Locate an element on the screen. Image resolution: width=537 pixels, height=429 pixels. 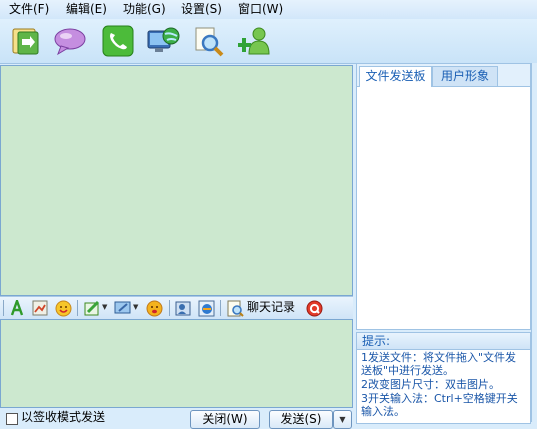
chat-history-icon is located at coordinates (235, 308).